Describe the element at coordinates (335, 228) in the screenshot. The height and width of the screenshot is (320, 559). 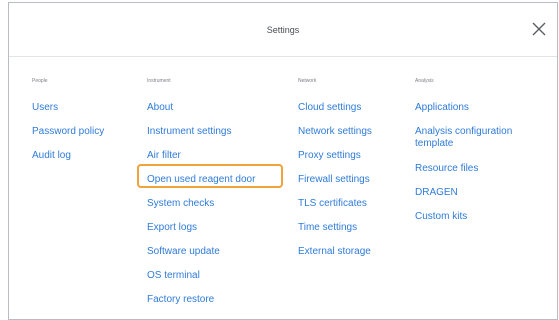
I see `time-settings-link: Time settings` at that location.